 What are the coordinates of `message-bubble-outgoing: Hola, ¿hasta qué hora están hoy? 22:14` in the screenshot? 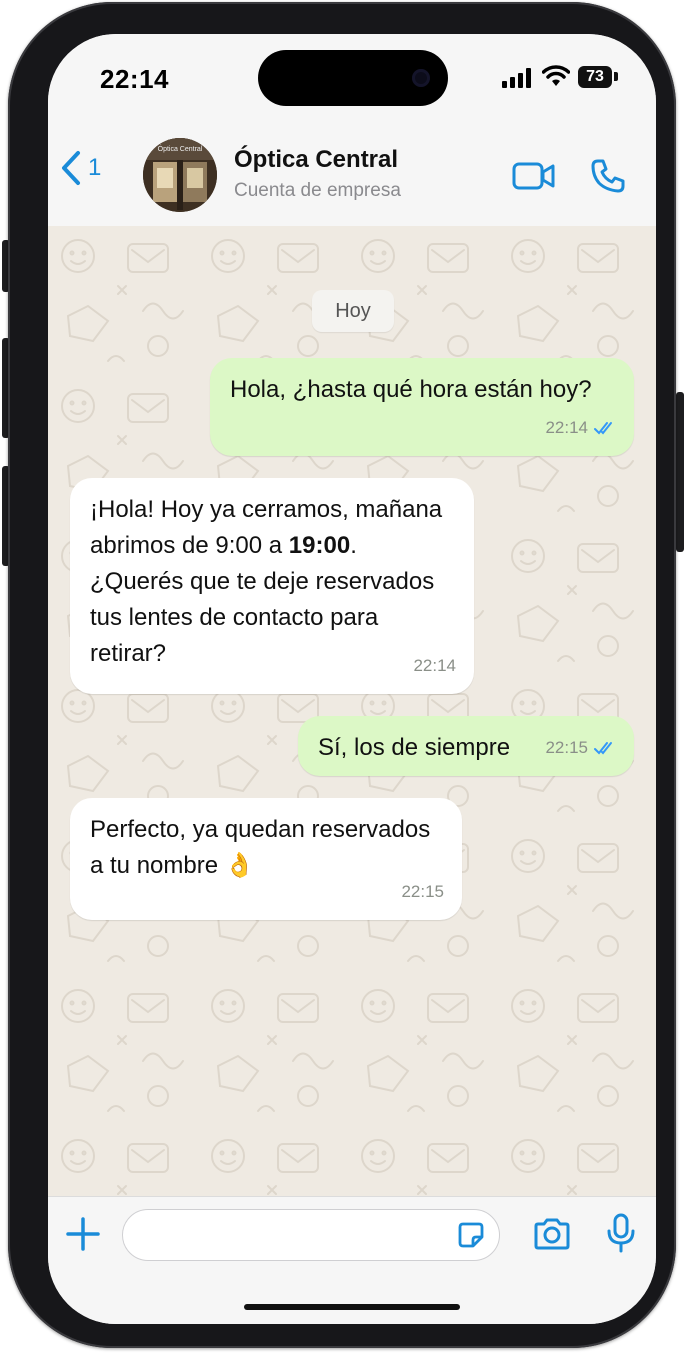 It's located at (422, 407).